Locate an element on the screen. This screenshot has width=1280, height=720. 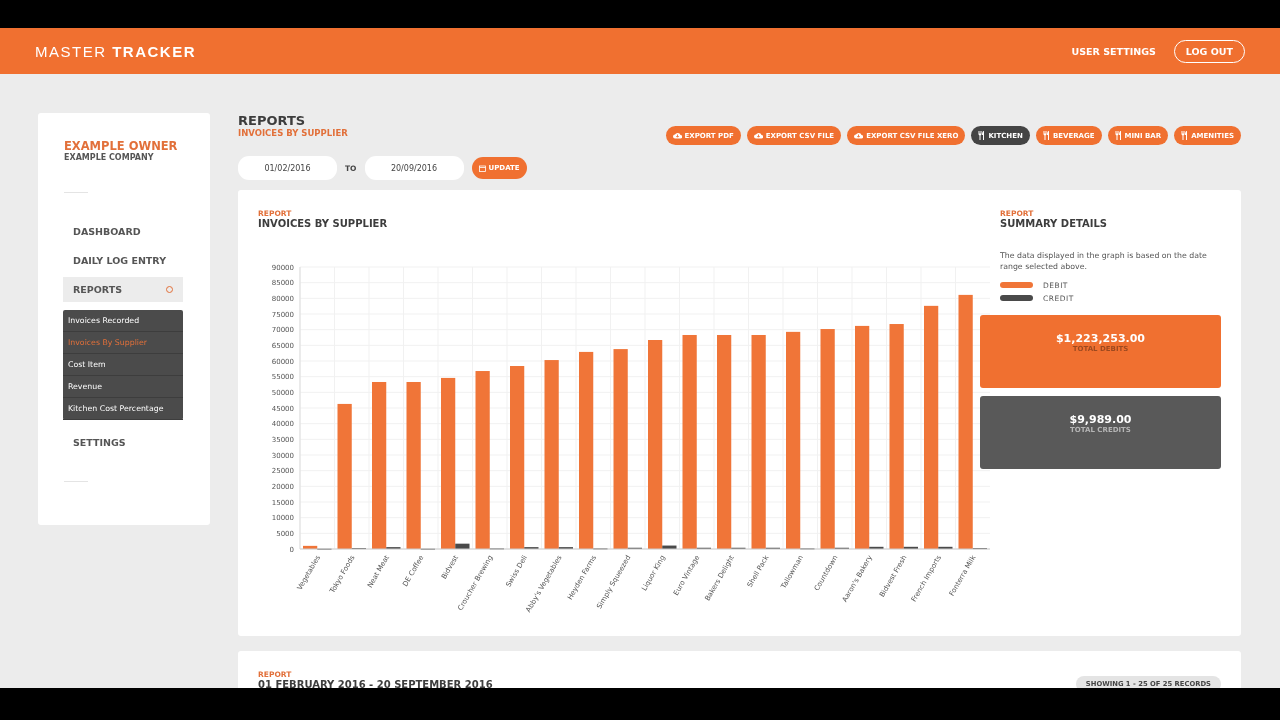
company-name: EXAMPLE COMPANY is located at coordinates (109, 157).